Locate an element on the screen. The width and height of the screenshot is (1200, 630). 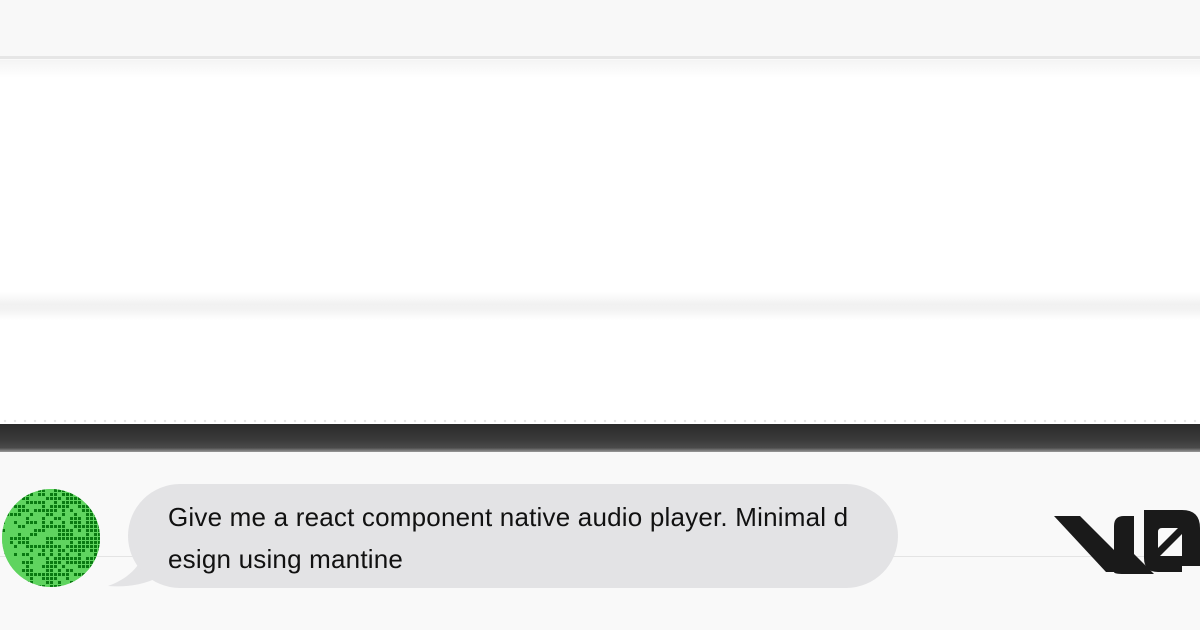
top-bar is located at coordinates (600, 29).